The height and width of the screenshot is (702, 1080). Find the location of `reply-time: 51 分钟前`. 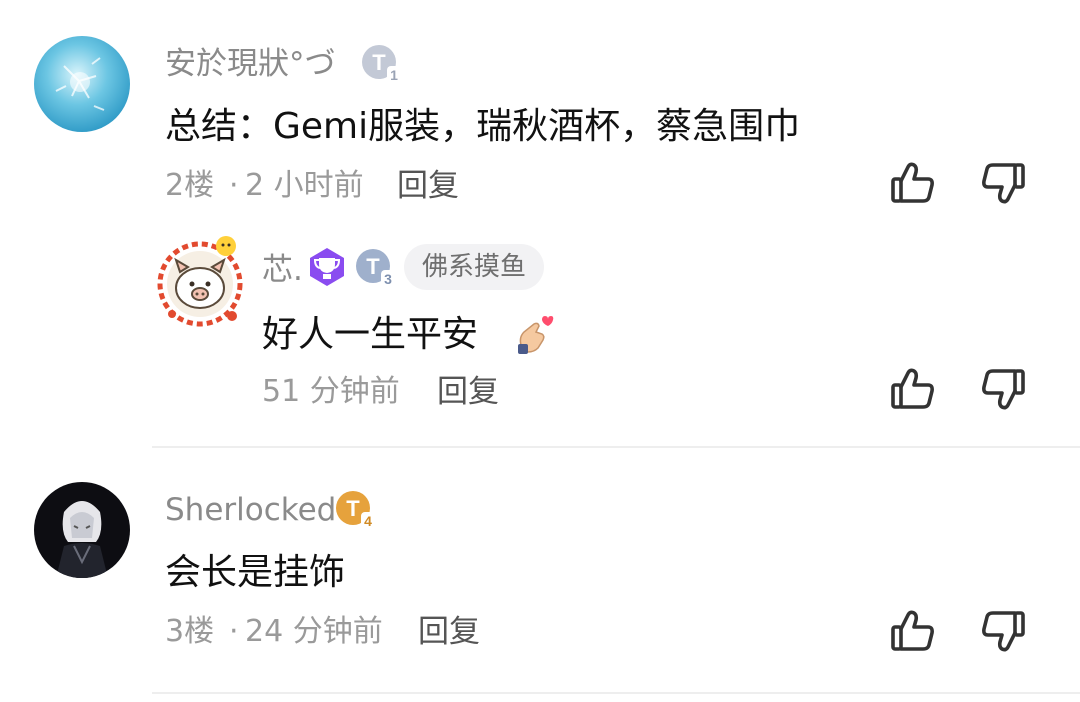

reply-time: 51 分钟前 is located at coordinates (331, 391).